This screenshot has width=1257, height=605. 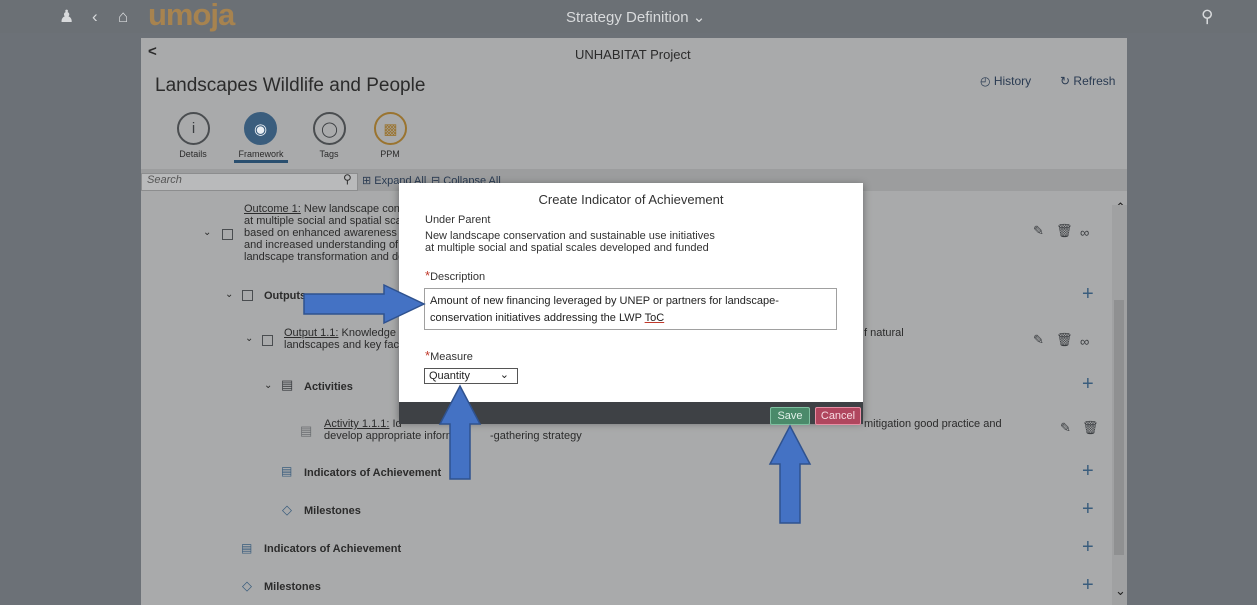 I want to click on user-icon: ♟, so click(x=66, y=16).